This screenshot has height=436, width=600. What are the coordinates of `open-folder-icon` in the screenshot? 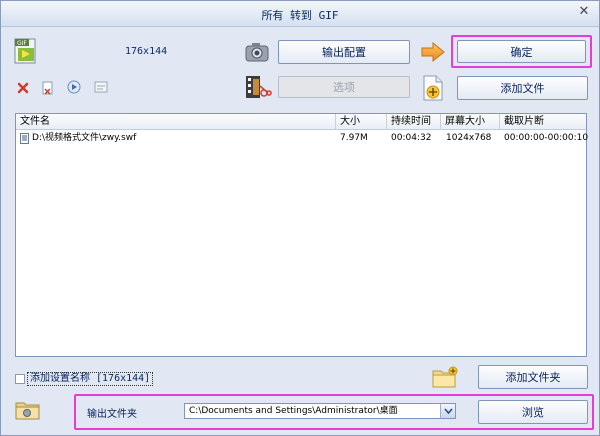 It's located at (28, 410).